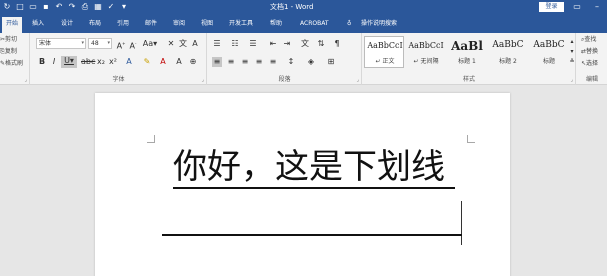 Image resolution: width=607 pixels, height=276 pixels. Describe the element at coordinates (195, 44) in the screenshot. I see `character-border-icon: A` at that location.